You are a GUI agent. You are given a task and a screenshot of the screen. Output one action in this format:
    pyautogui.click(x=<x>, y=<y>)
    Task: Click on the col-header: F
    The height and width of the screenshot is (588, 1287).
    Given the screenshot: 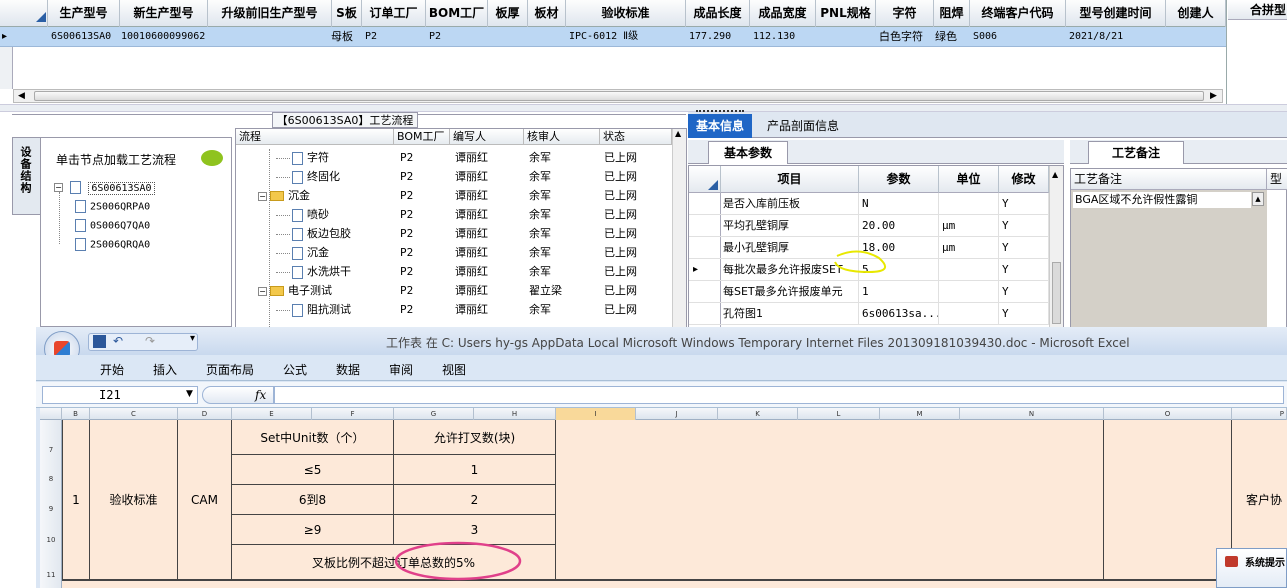 What is the action you would take?
    pyautogui.click(x=353, y=414)
    